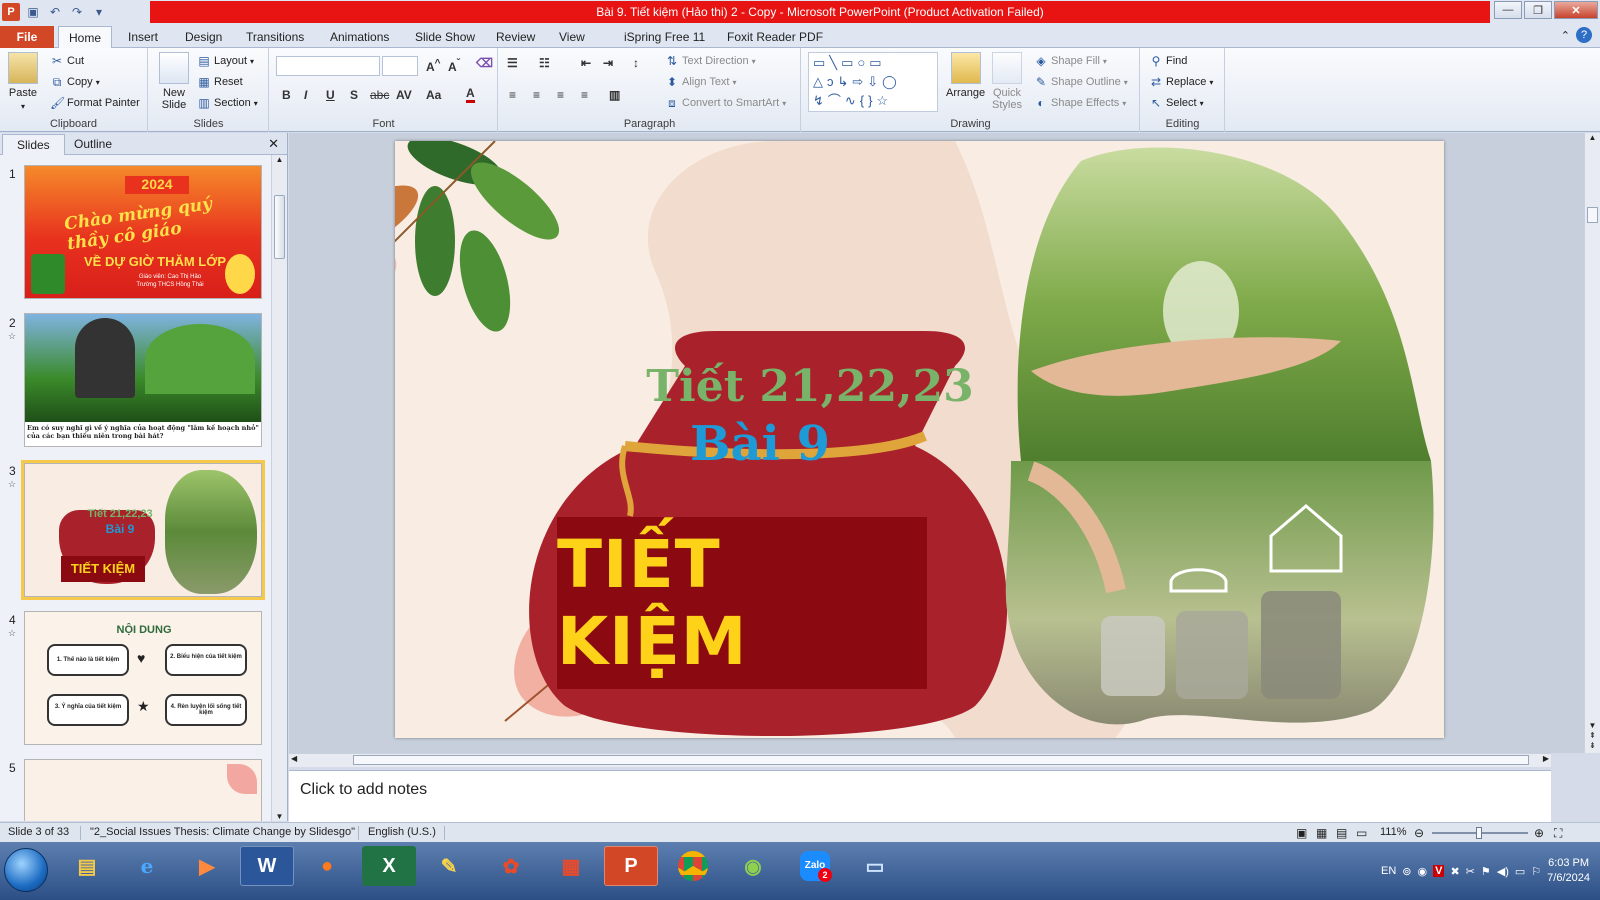 The image size is (1600, 900). I want to click on bold-icon: B, so click(286, 95).